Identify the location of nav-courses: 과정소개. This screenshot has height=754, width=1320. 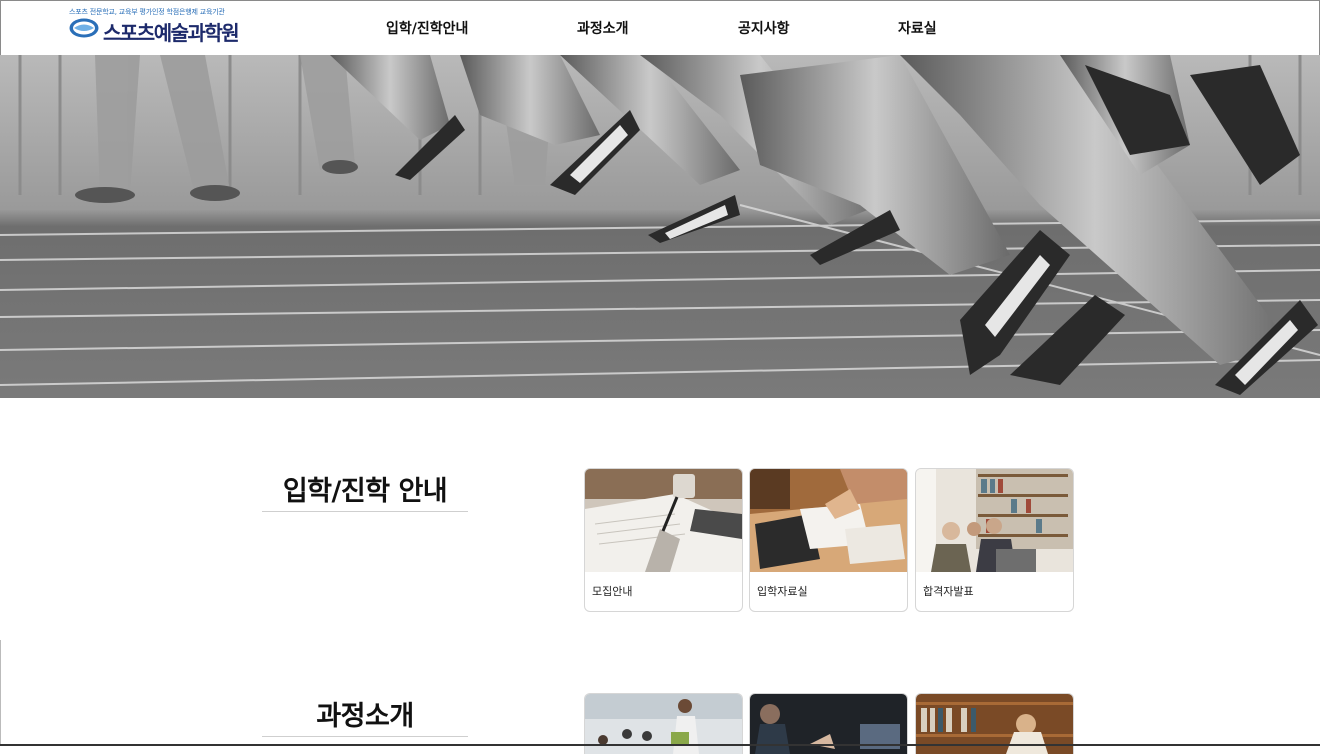
(603, 28).